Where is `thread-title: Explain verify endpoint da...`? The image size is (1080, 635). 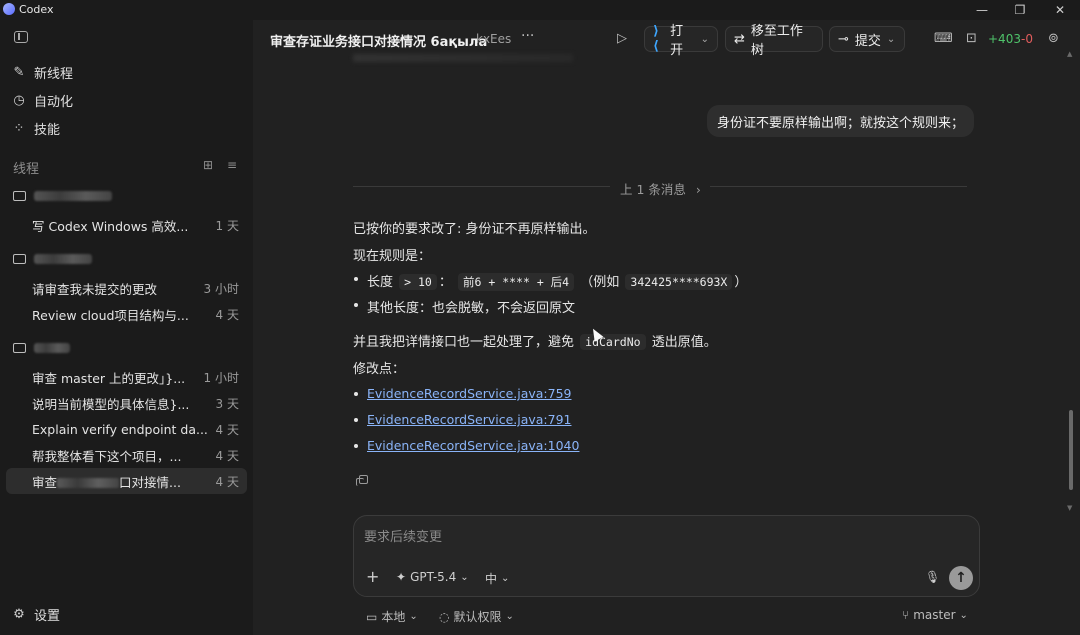
thread-title: Explain verify endpoint da... is located at coordinates (120, 429).